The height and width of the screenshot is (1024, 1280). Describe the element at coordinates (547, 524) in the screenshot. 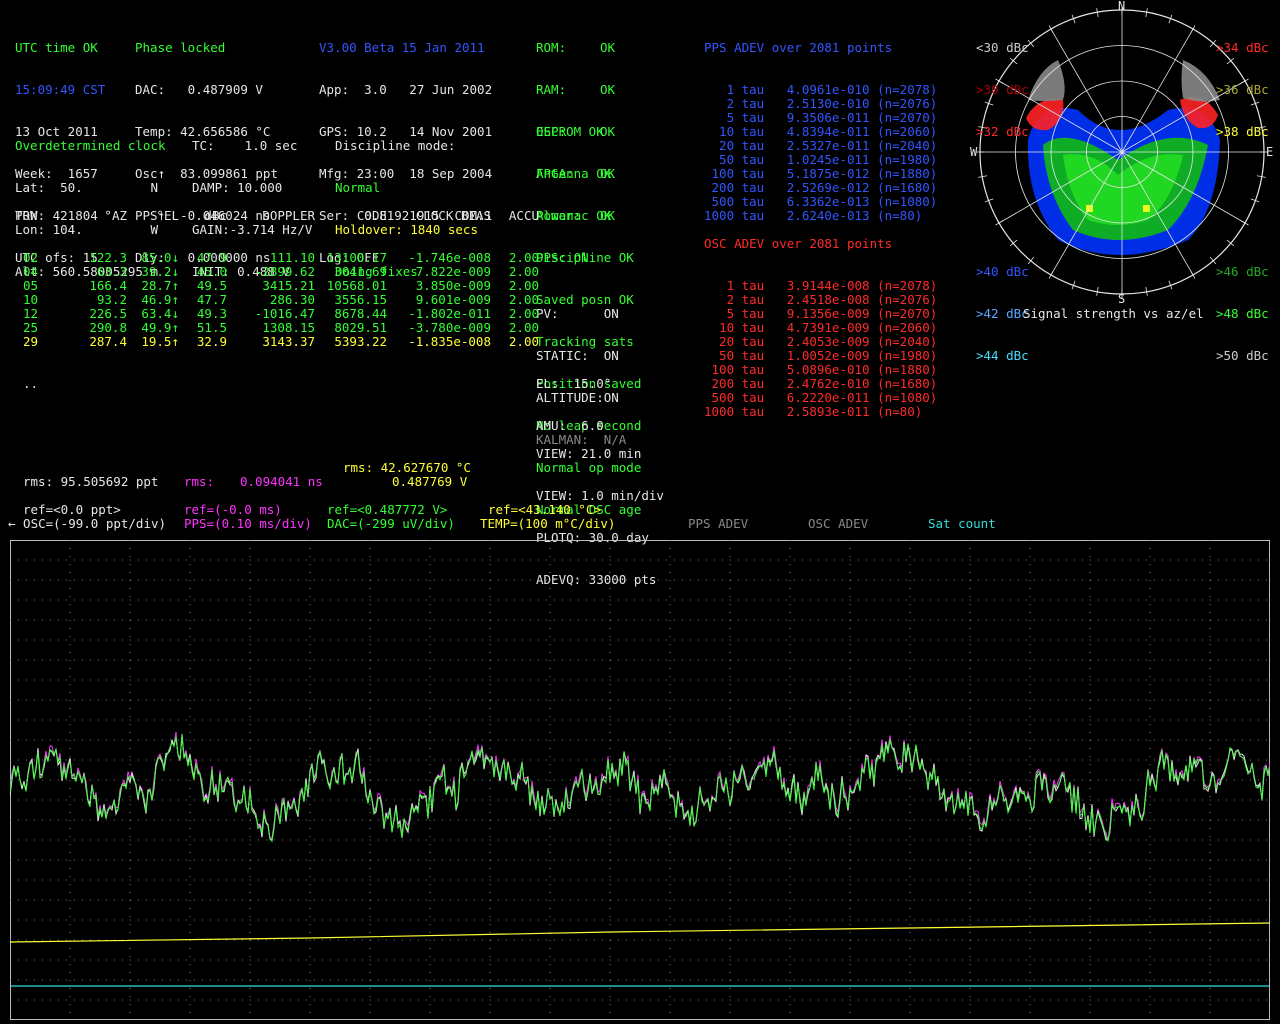

I see `temp-scale: TEMP=(100 m°C/div)` at that location.